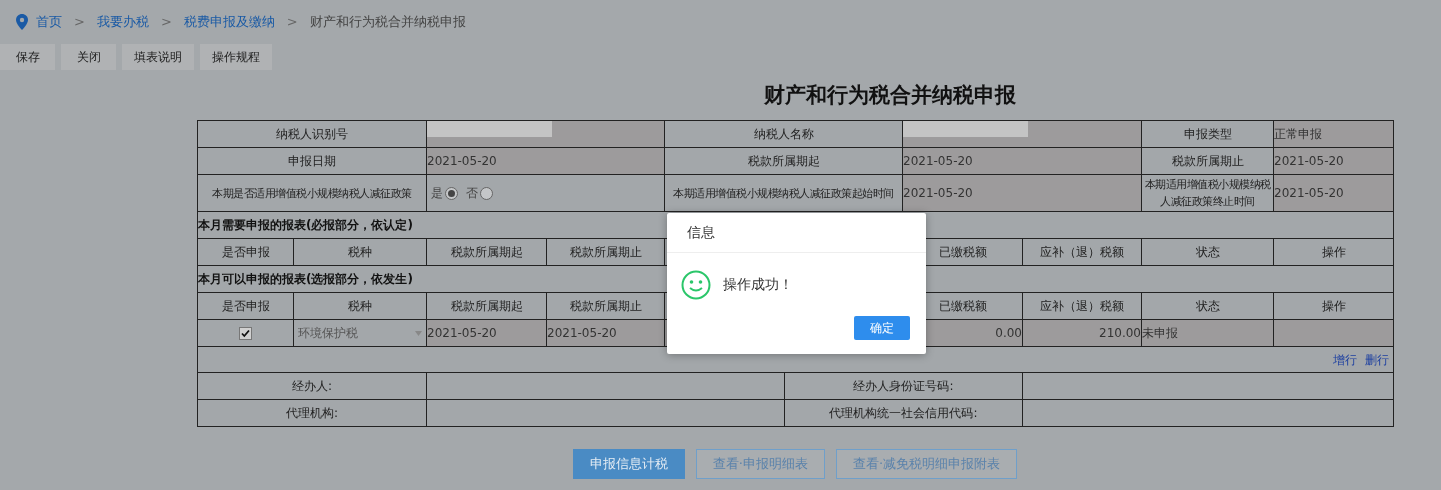 The height and width of the screenshot is (490, 1441). I want to click on toolbar-button: 关闭, so click(88, 57).